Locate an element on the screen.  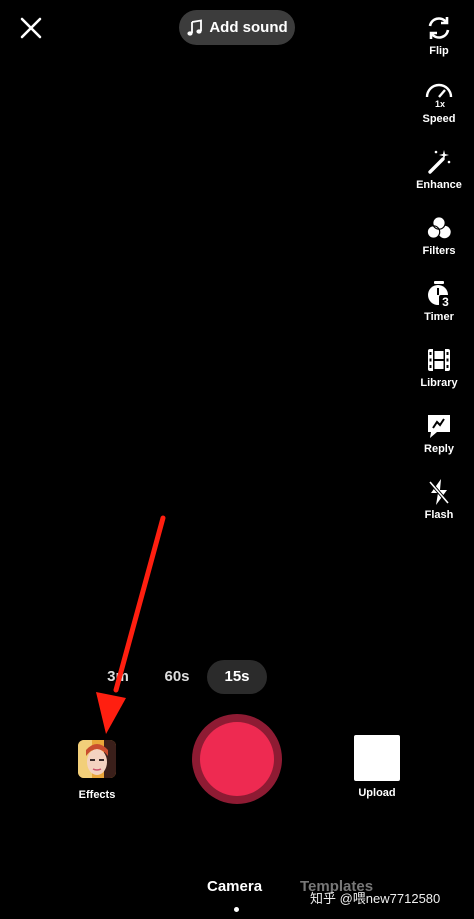
flash-button: Flash is located at coordinates (439, 499).